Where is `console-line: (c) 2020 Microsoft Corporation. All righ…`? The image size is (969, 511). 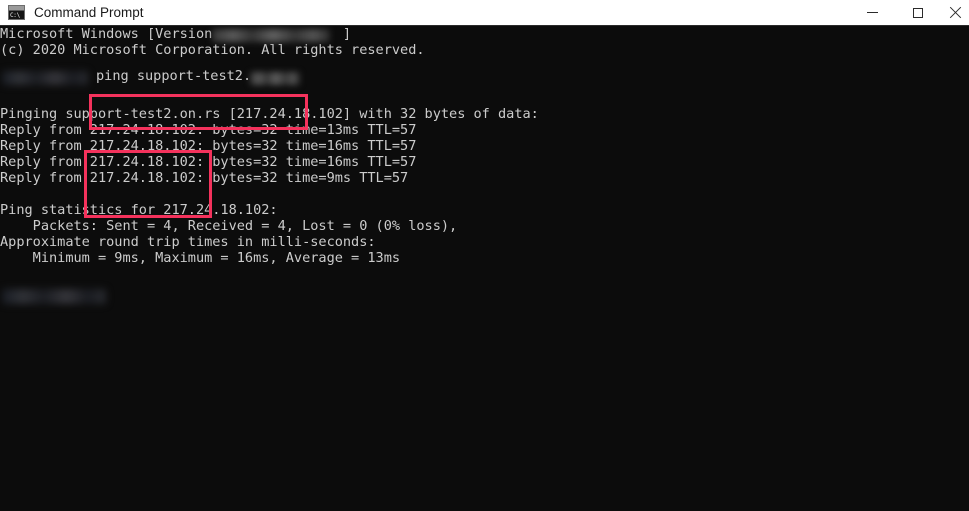 console-line: (c) 2020 Microsoft Corporation. All righ… is located at coordinates (212, 50).